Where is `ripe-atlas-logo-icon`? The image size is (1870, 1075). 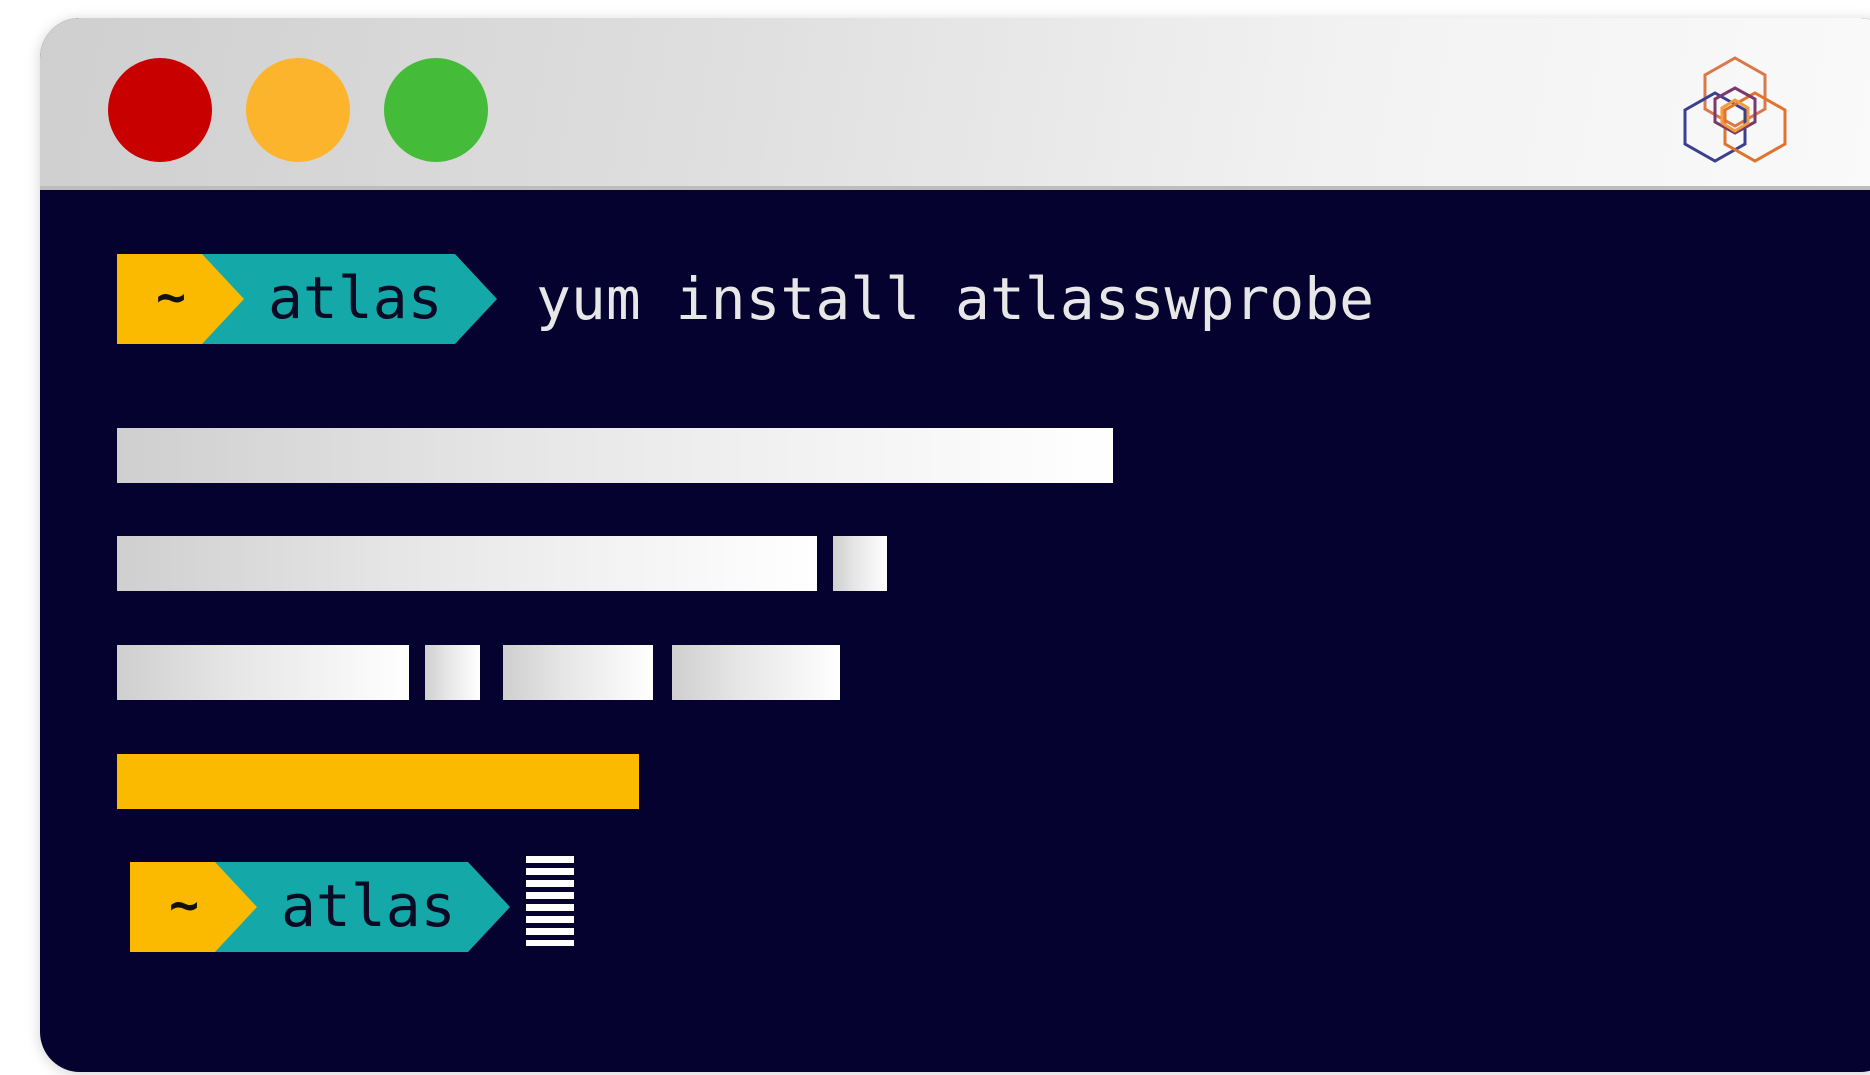 ripe-atlas-logo-icon is located at coordinates (1735, 108).